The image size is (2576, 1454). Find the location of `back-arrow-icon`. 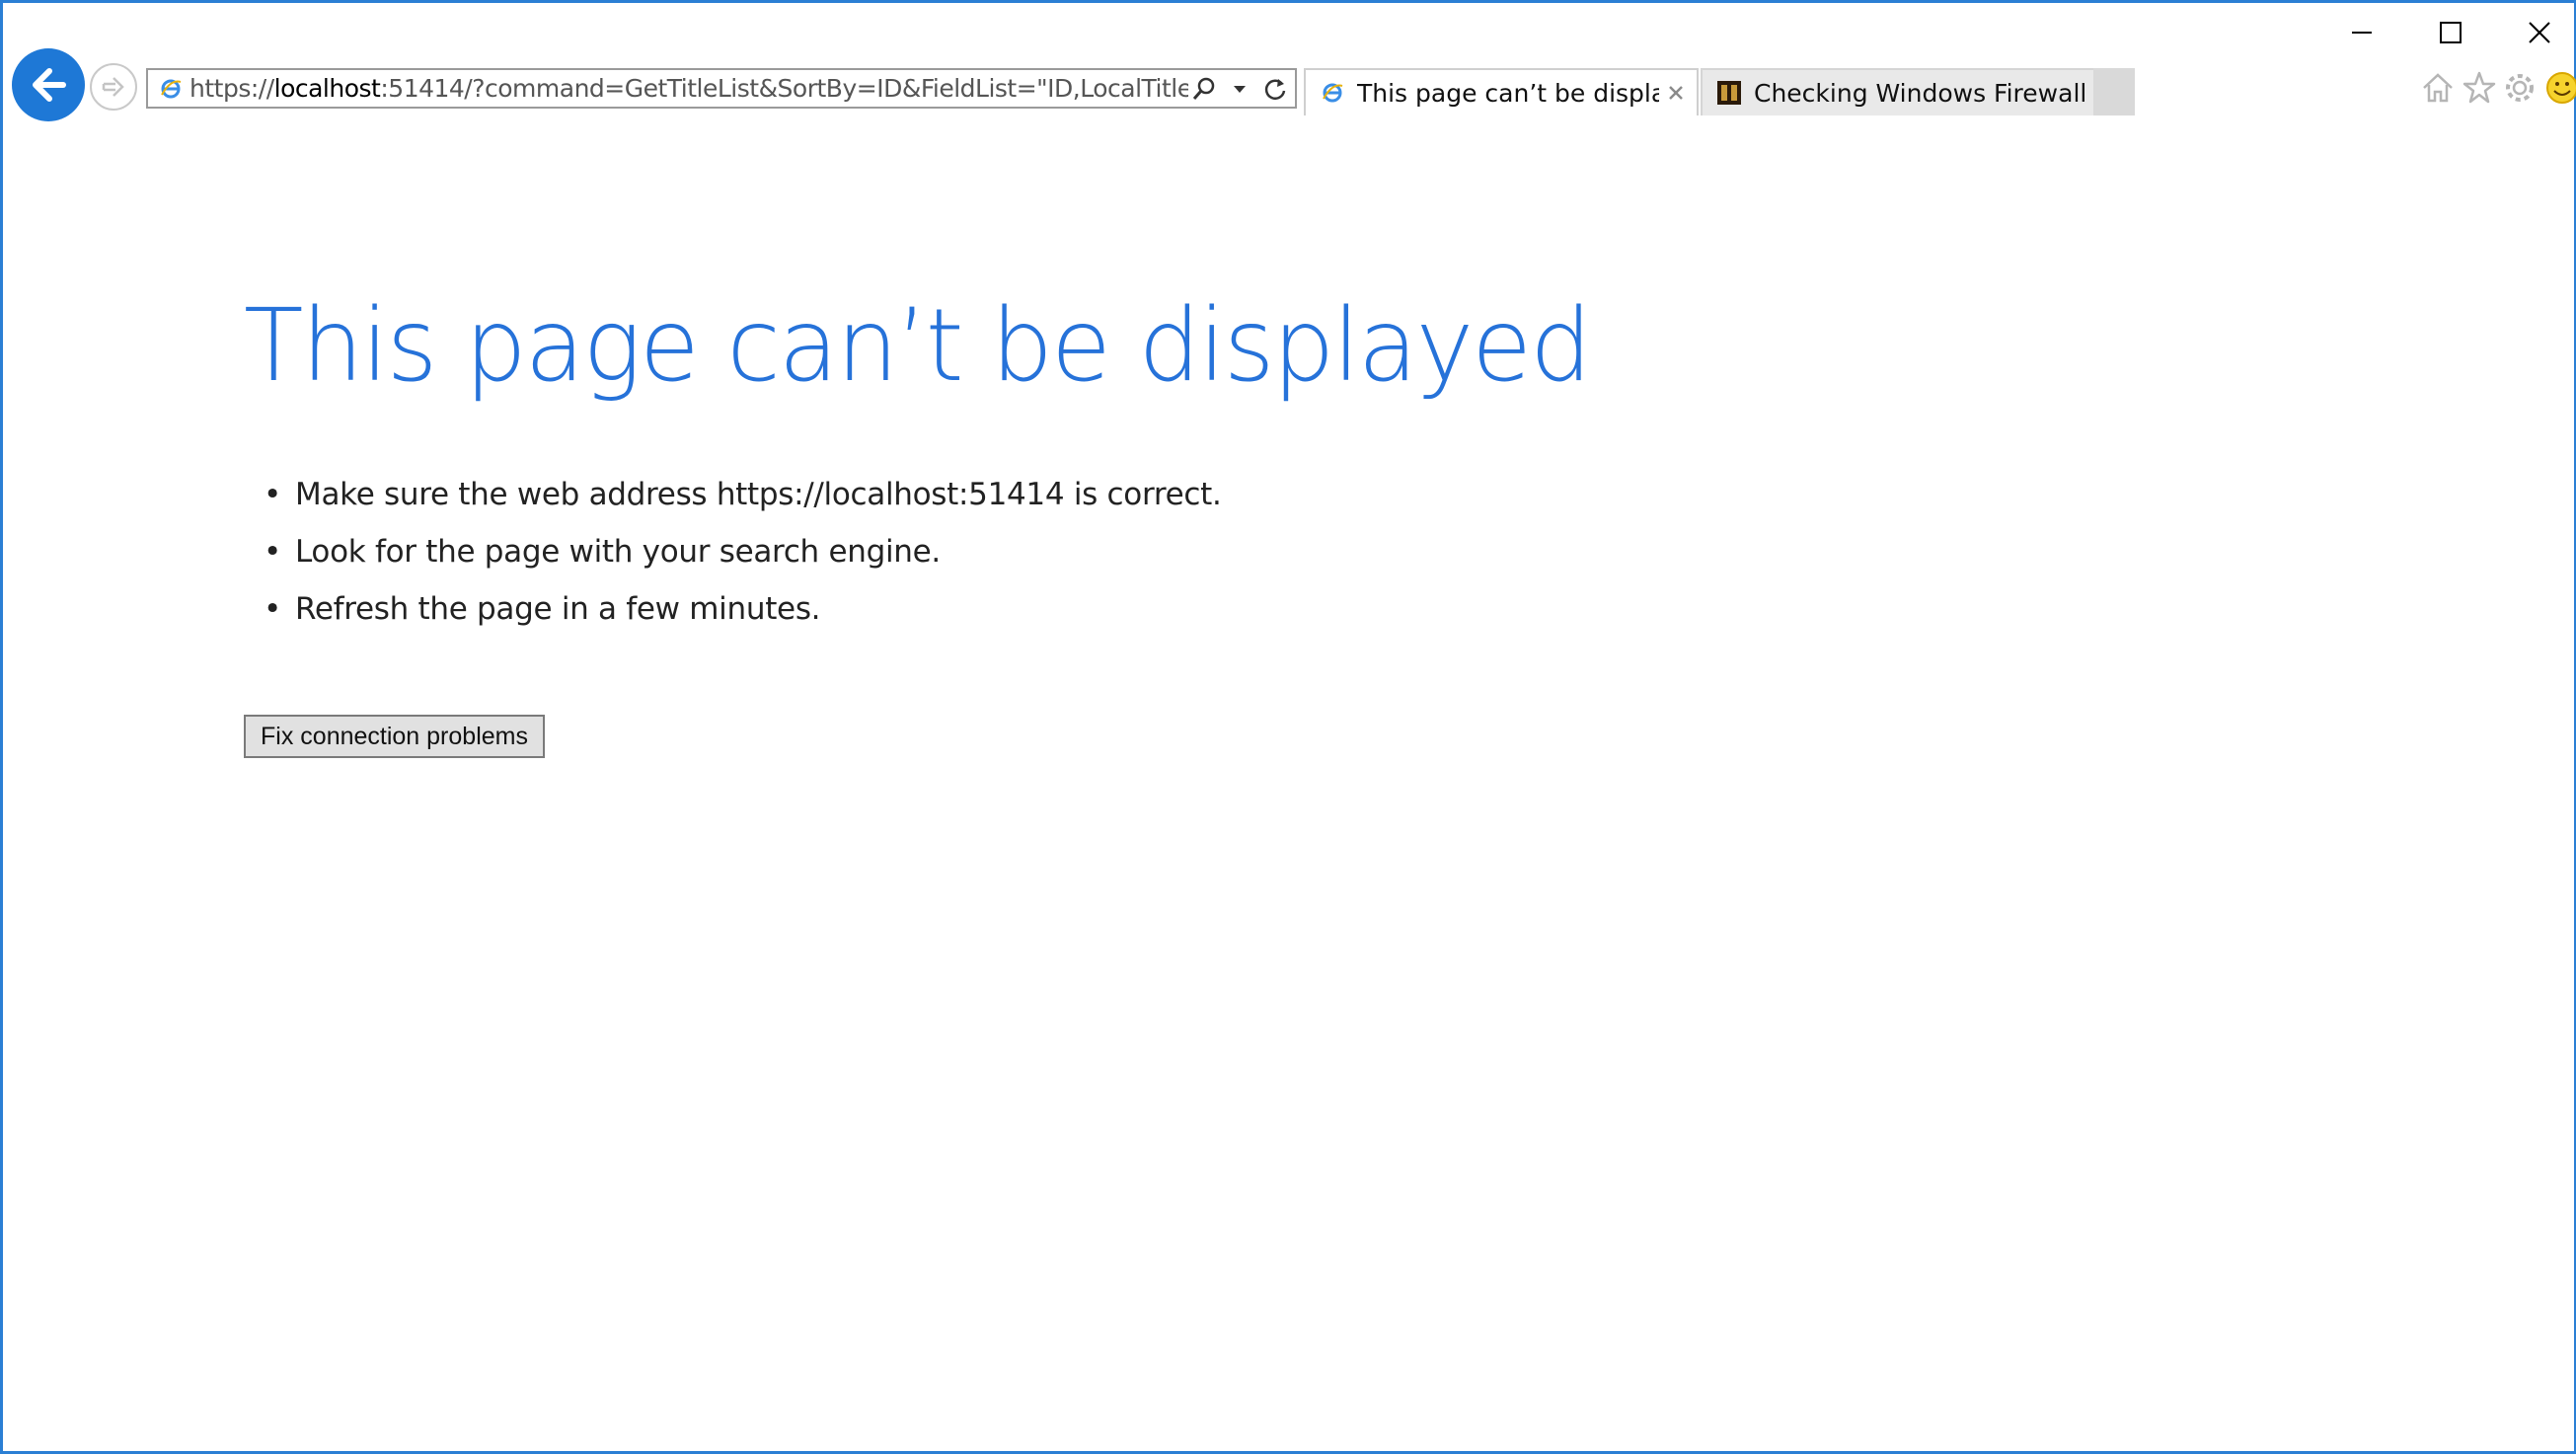

back-arrow-icon is located at coordinates (49, 85).